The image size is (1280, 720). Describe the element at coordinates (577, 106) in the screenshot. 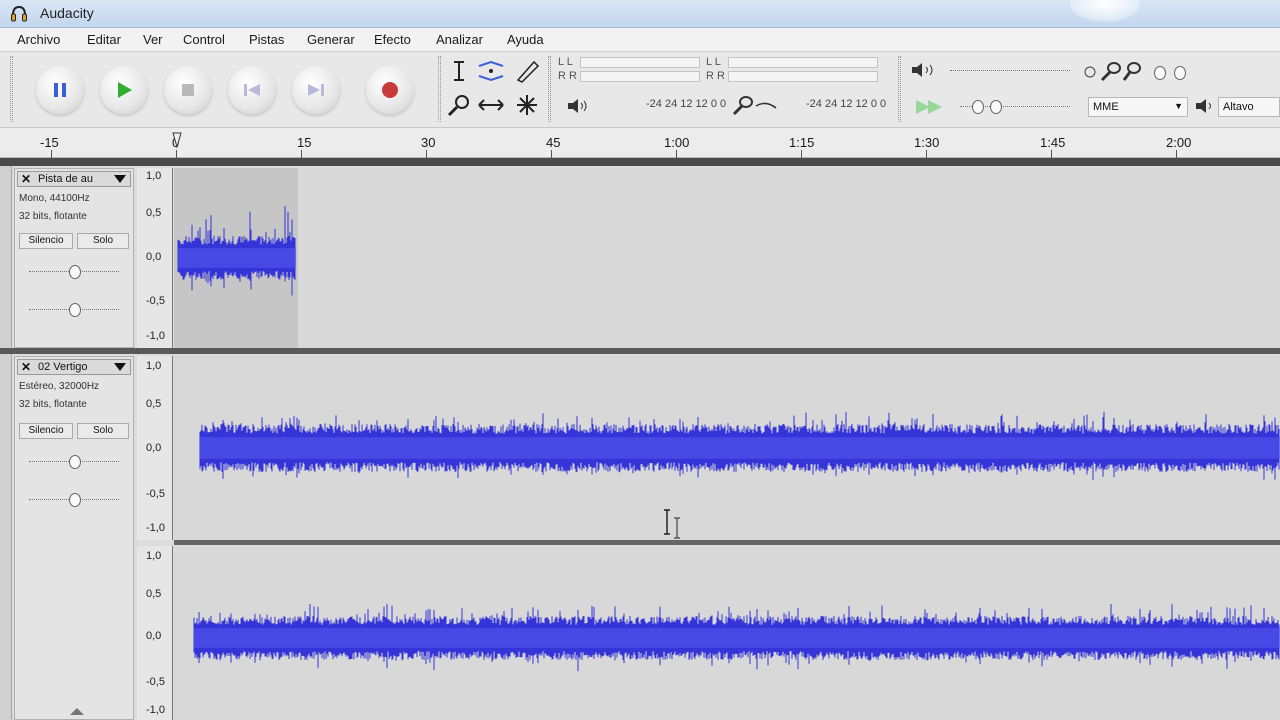

I see `speaker-icon` at that location.